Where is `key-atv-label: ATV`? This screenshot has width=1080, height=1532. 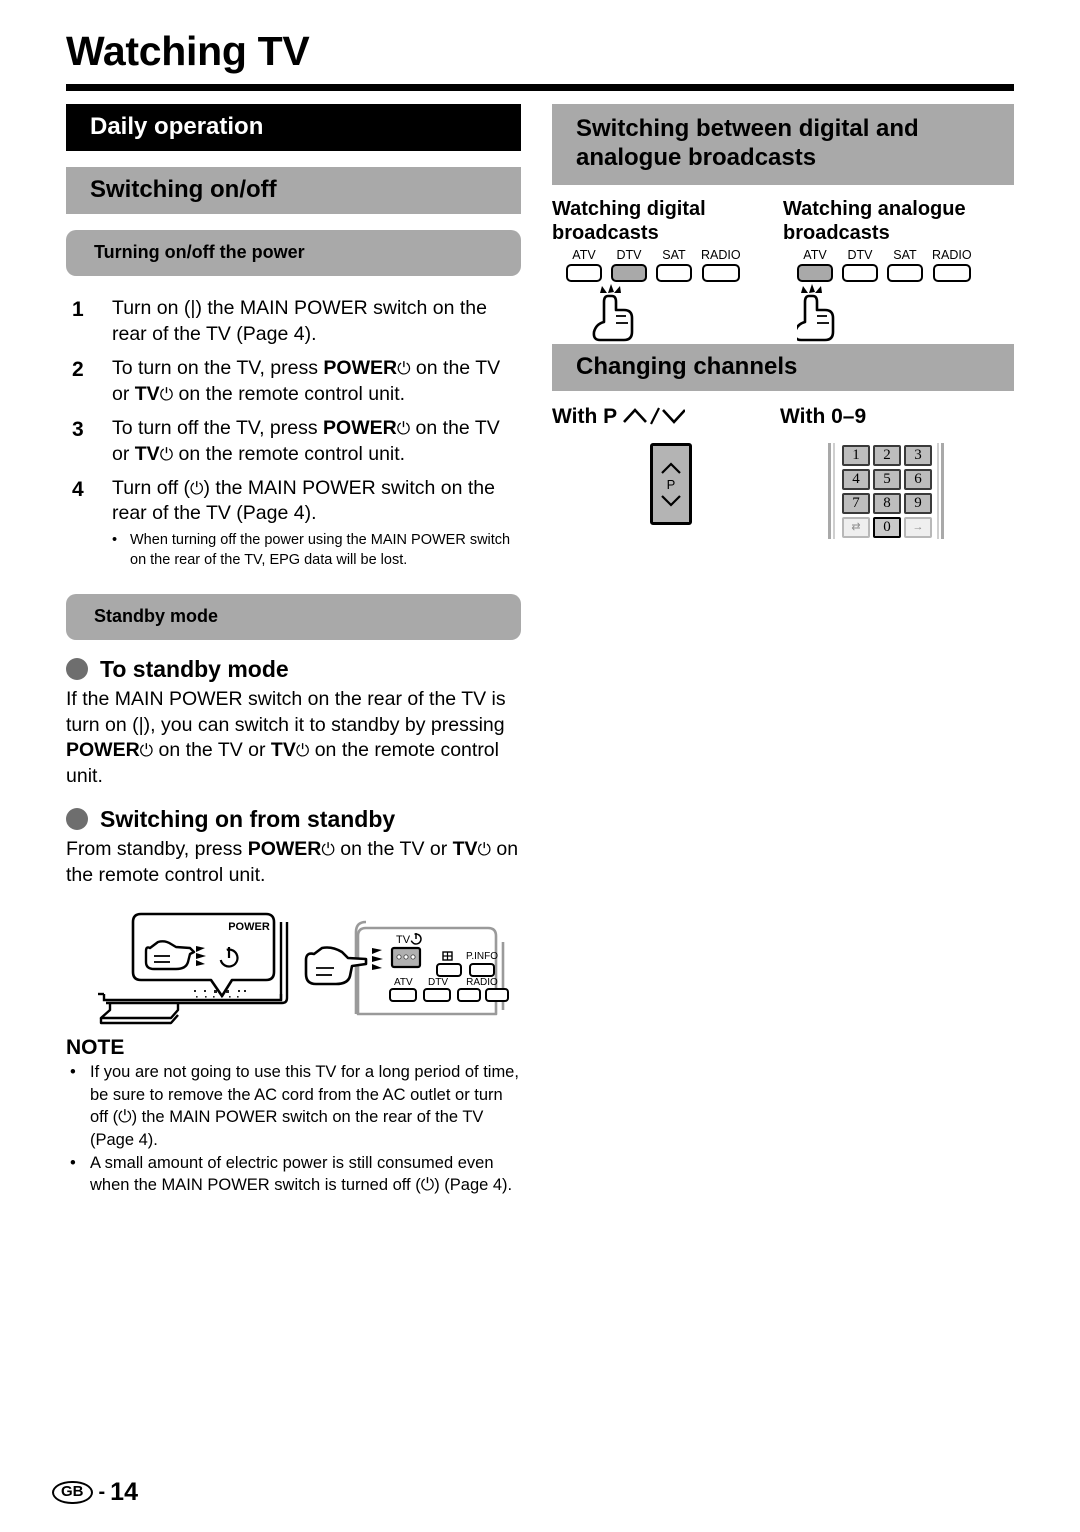 key-atv-label: ATV is located at coordinates (815, 254).